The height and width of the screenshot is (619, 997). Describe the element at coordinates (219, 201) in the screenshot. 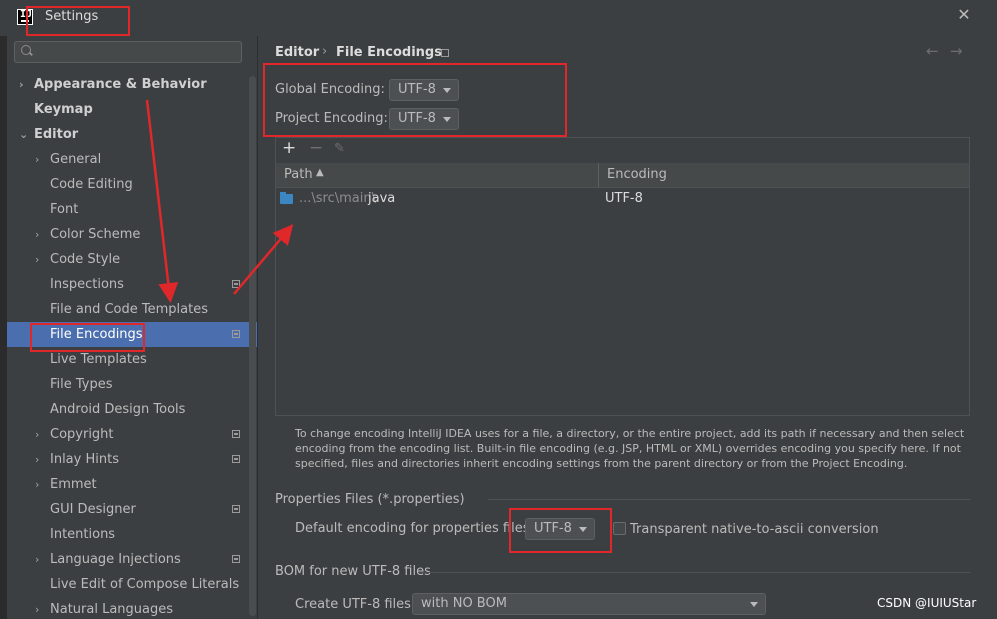

I see `annotation-arrows` at that location.